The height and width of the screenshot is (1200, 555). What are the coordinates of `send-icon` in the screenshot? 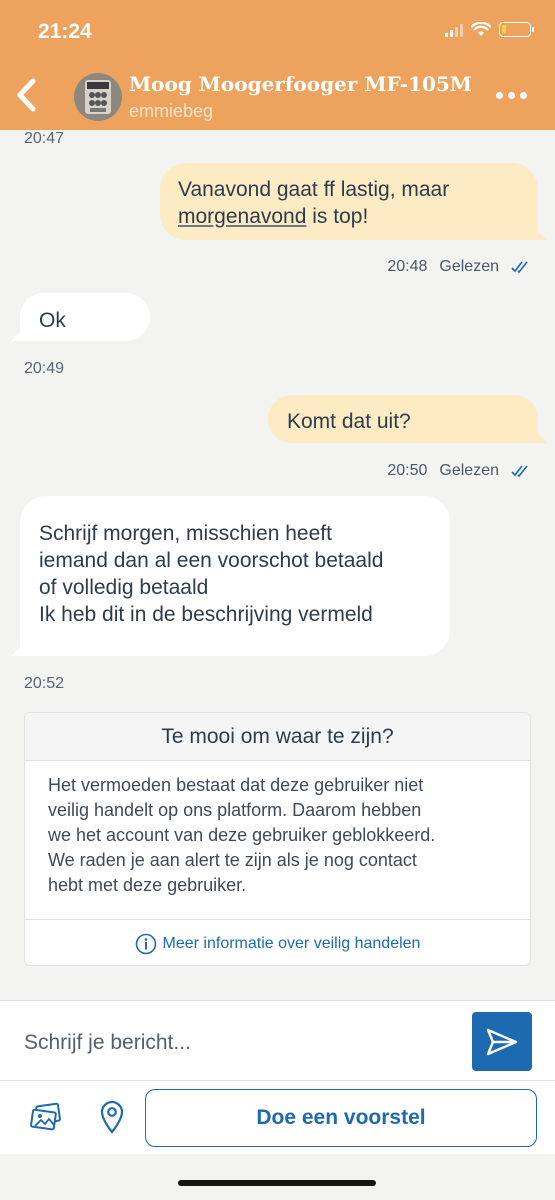 It's located at (502, 1041).